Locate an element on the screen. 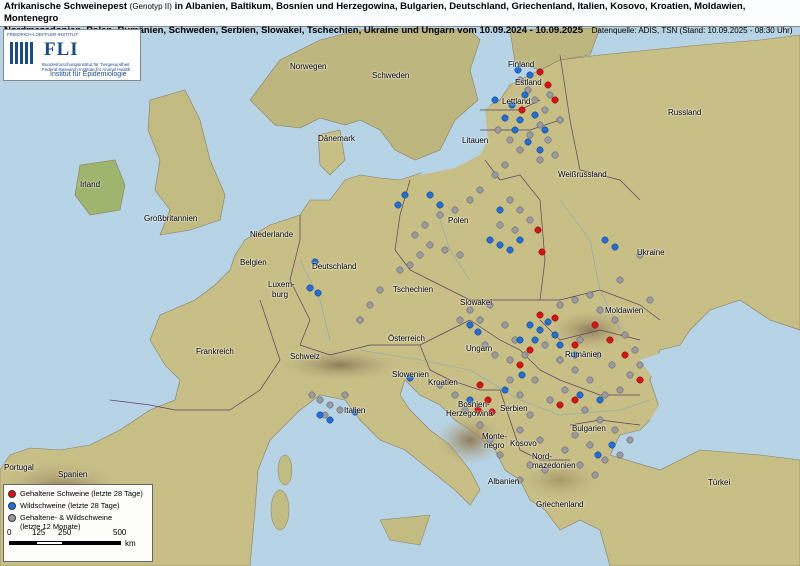  label-nordmazedonien-2: mazedonien is located at coordinates (554, 465).